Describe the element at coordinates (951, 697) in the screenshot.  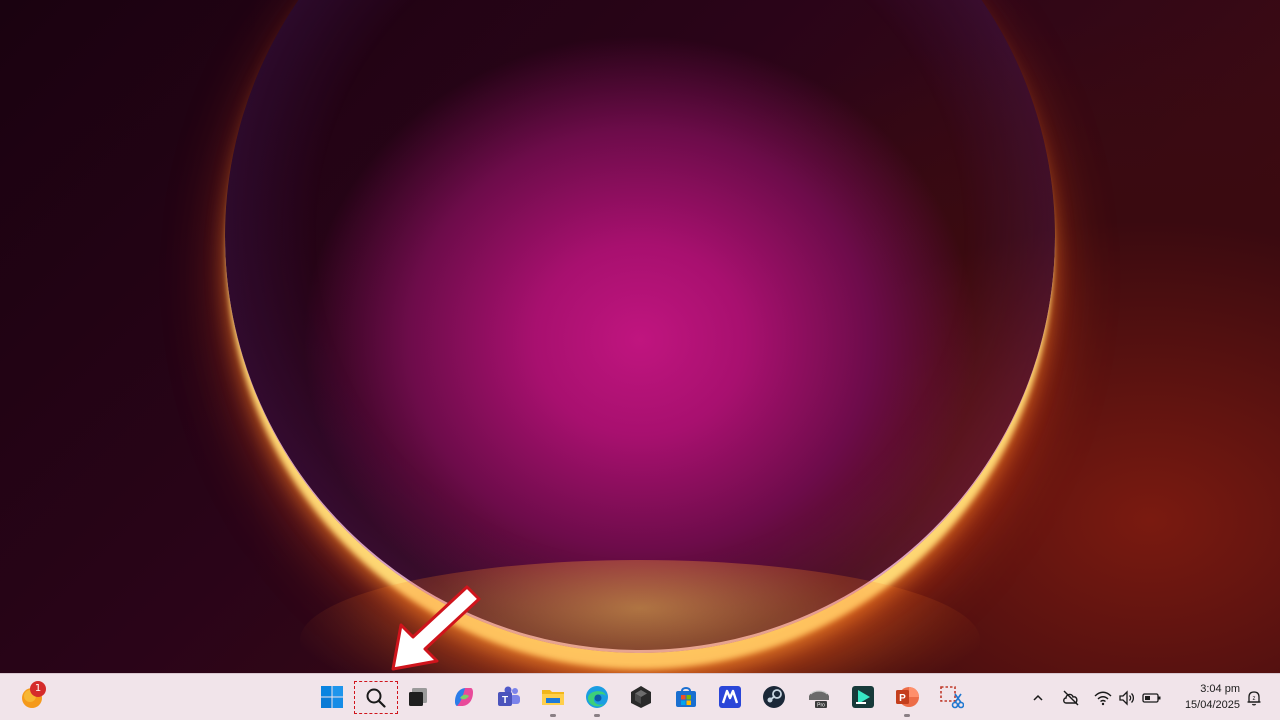
I see `snipping-tool-icon` at that location.